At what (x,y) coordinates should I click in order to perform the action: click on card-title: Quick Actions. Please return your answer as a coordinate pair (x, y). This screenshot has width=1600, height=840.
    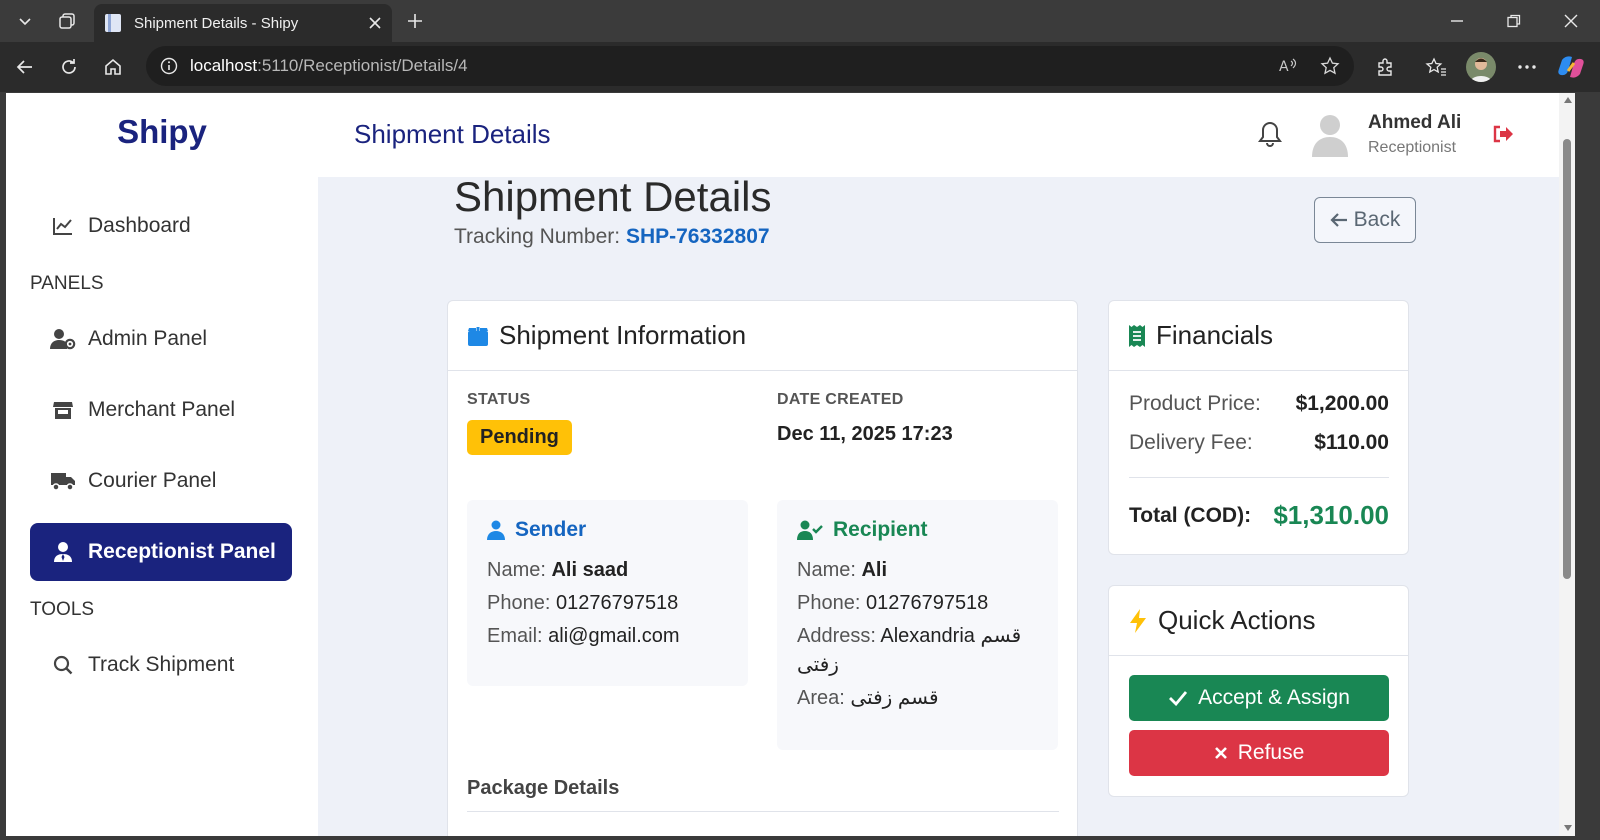
    Looking at the image, I should click on (1237, 620).